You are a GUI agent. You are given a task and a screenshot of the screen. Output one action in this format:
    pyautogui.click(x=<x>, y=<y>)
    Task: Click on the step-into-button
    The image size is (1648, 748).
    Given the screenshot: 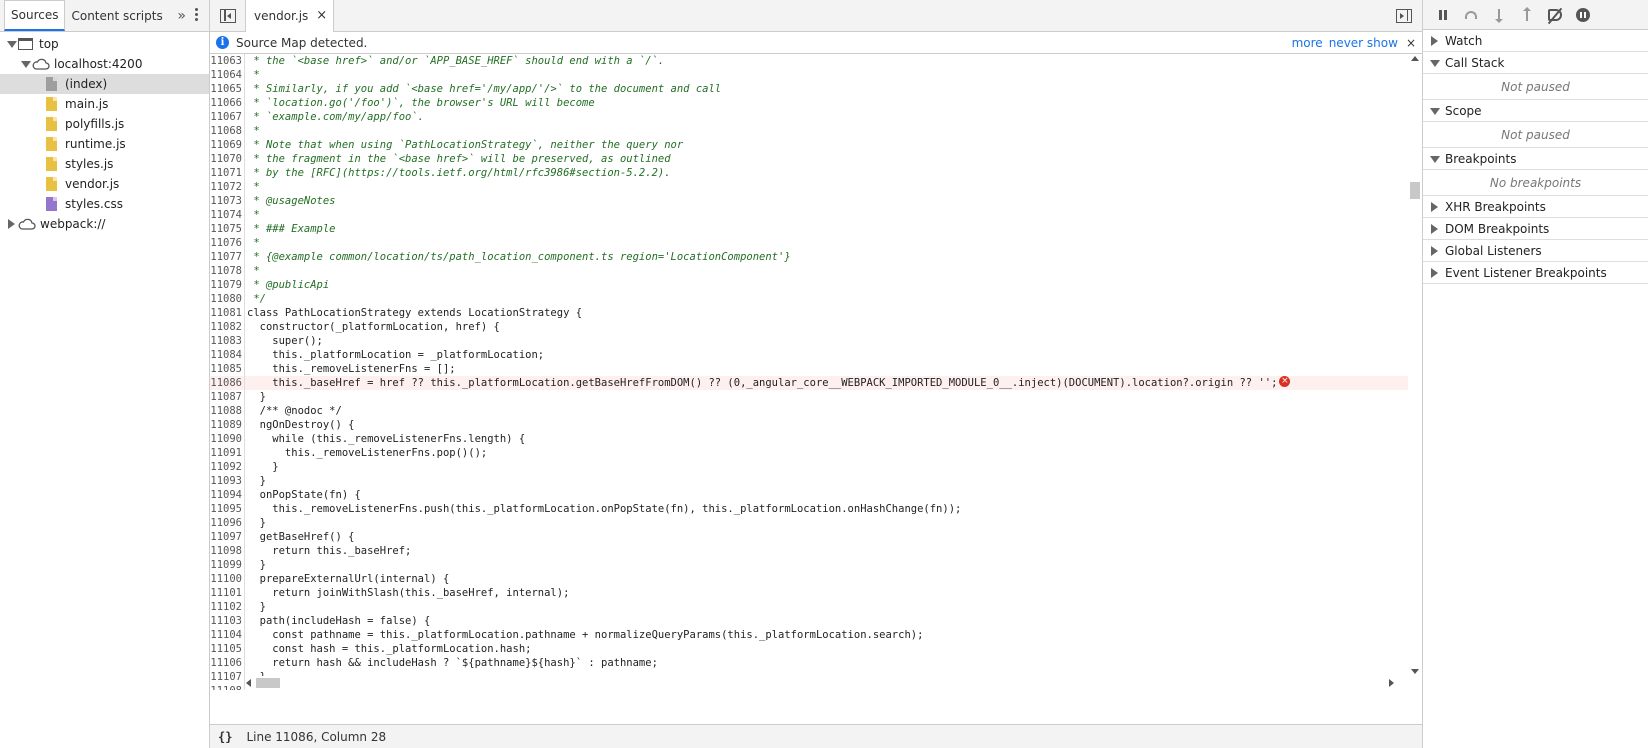 What is the action you would take?
    pyautogui.click(x=1499, y=15)
    